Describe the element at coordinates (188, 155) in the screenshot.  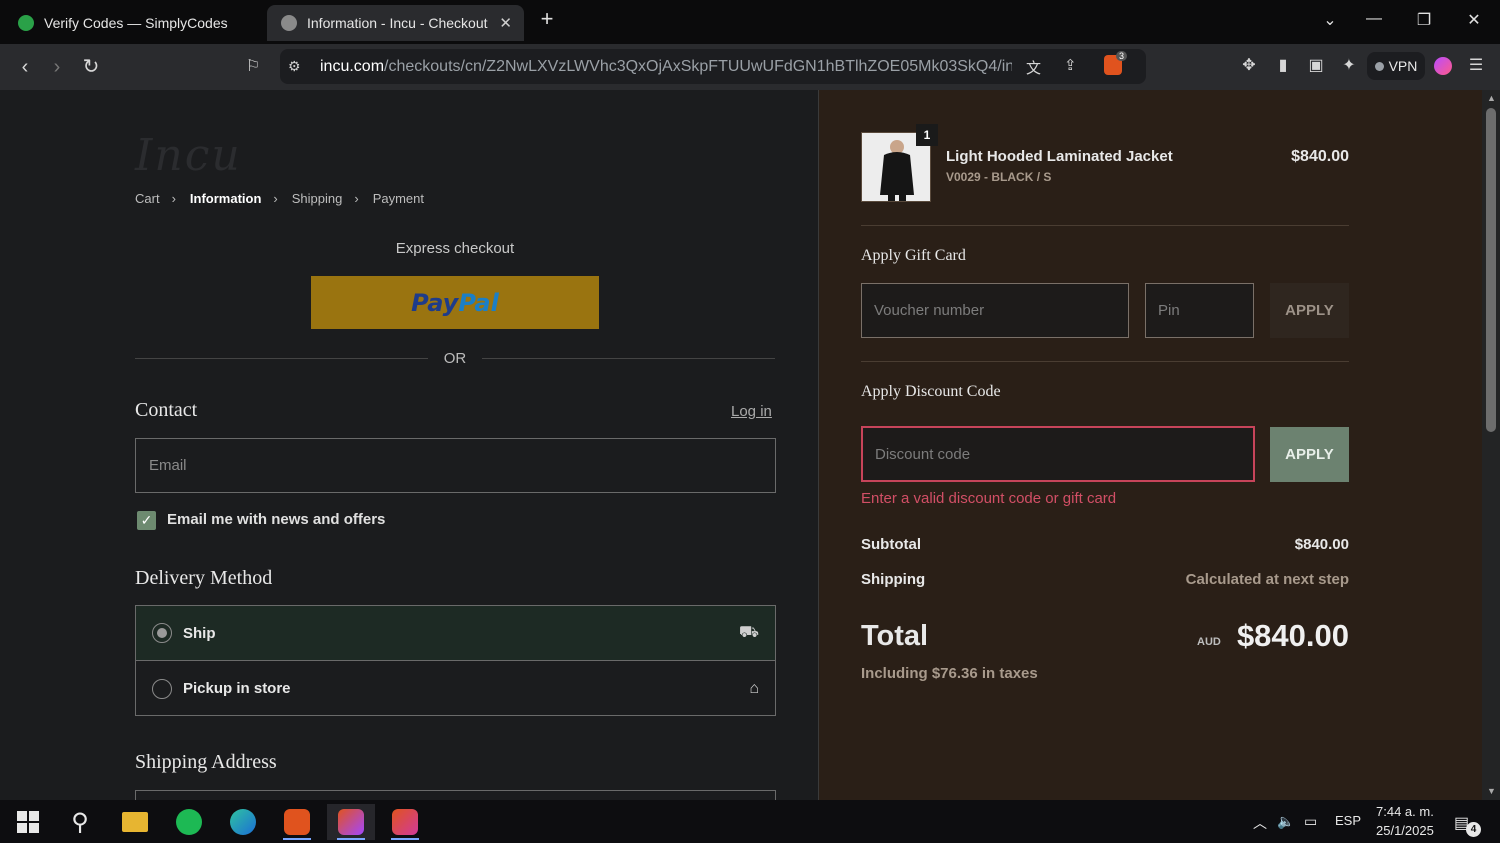
I see `store-logo: Incu` at that location.